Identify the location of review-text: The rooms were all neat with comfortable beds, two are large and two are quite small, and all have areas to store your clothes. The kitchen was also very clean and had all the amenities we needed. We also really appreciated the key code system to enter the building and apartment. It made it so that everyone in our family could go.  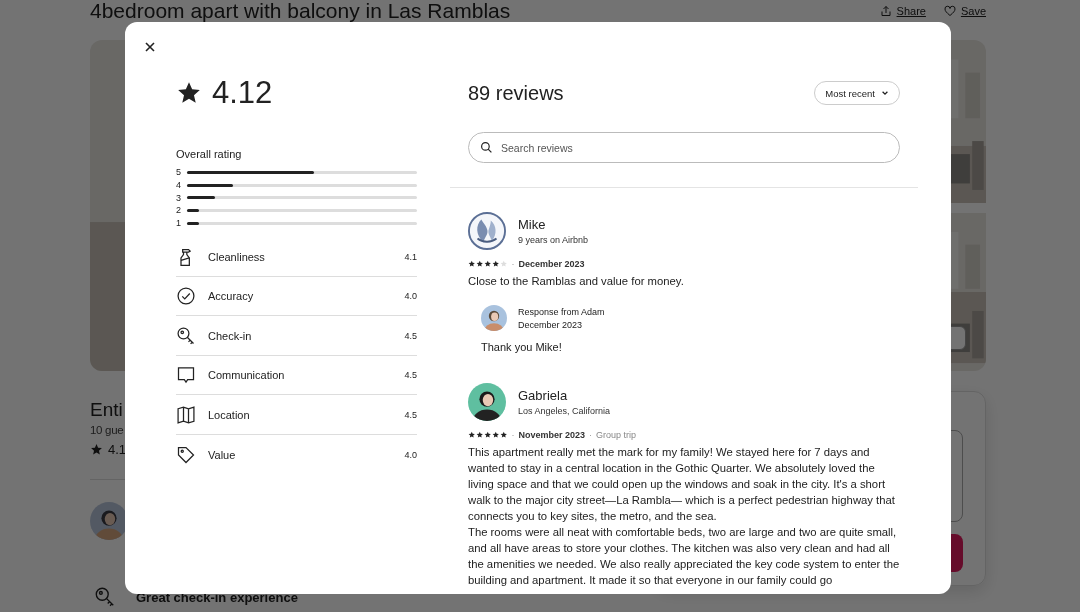
(684, 556).